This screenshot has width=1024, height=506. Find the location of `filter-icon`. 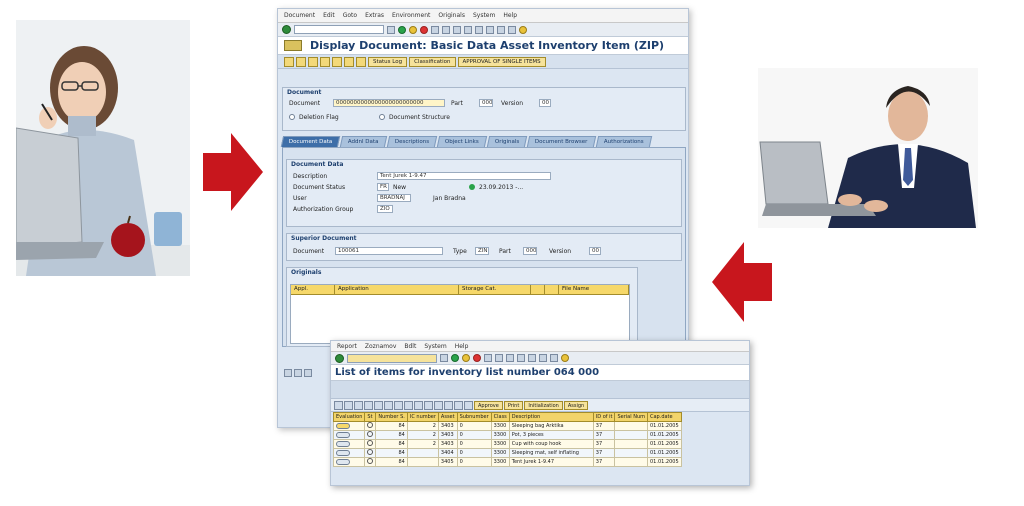

filter-icon is located at coordinates (368, 405).